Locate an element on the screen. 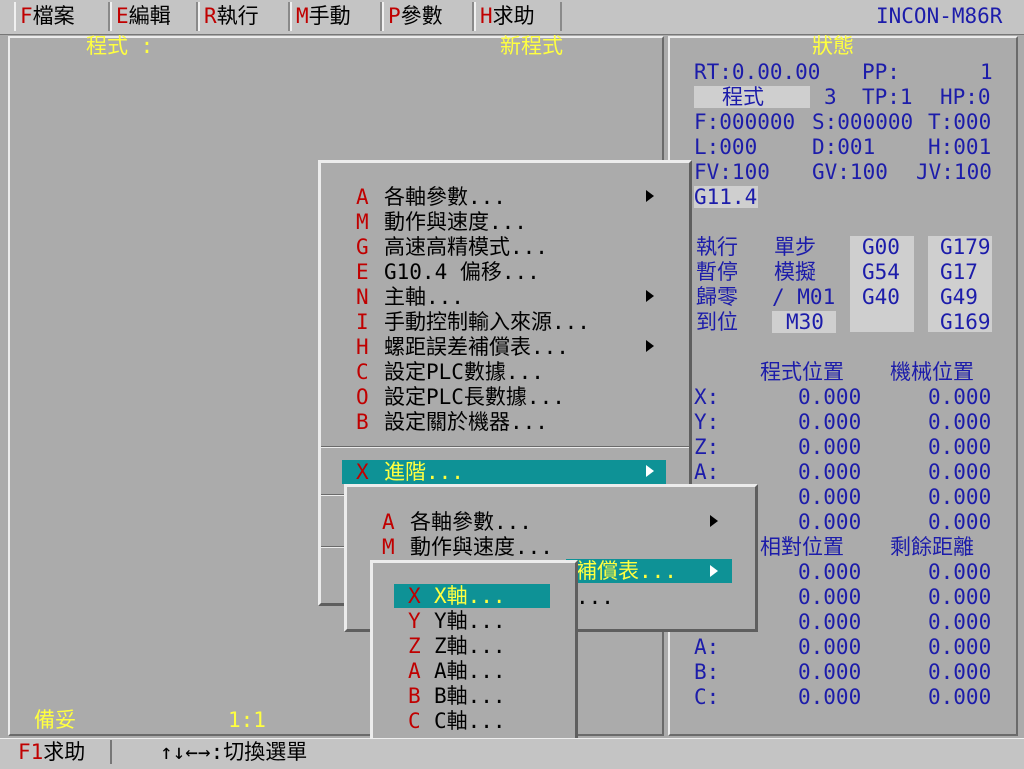  menu-hotkey: O is located at coordinates (362, 397).